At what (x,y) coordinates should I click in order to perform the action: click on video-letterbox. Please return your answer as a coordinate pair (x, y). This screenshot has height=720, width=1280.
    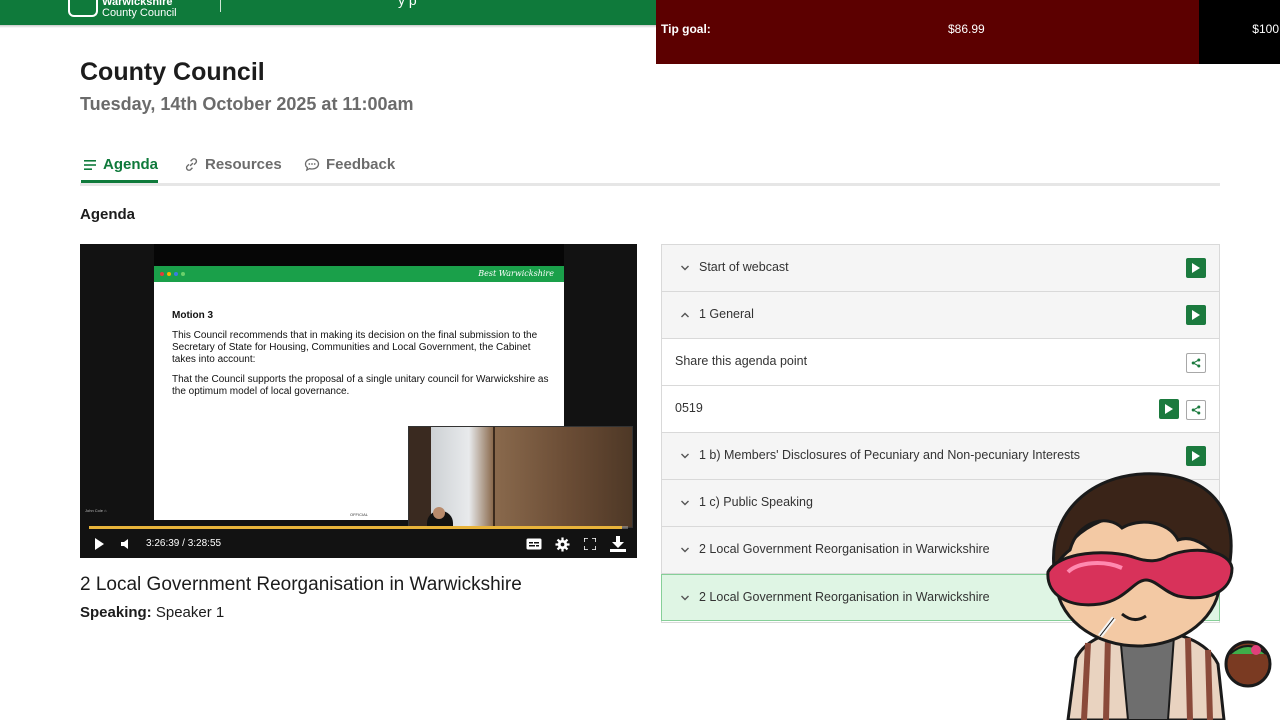
    Looking at the image, I should click on (359, 255).